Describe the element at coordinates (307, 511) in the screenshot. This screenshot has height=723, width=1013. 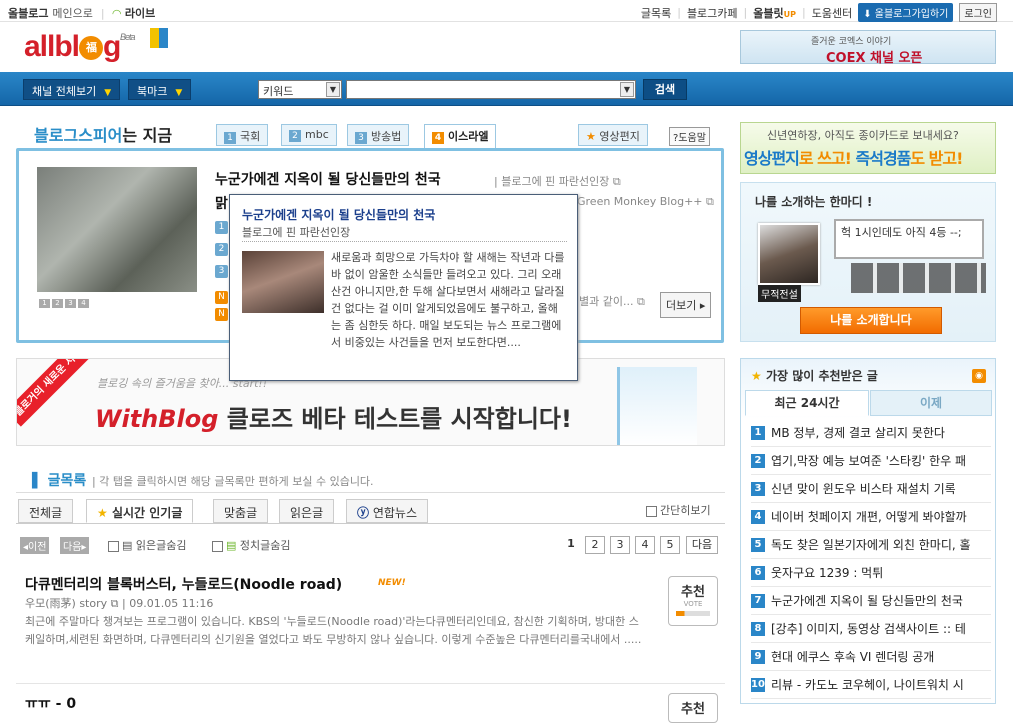
I see `tab-read-posts: 읽은글` at that location.